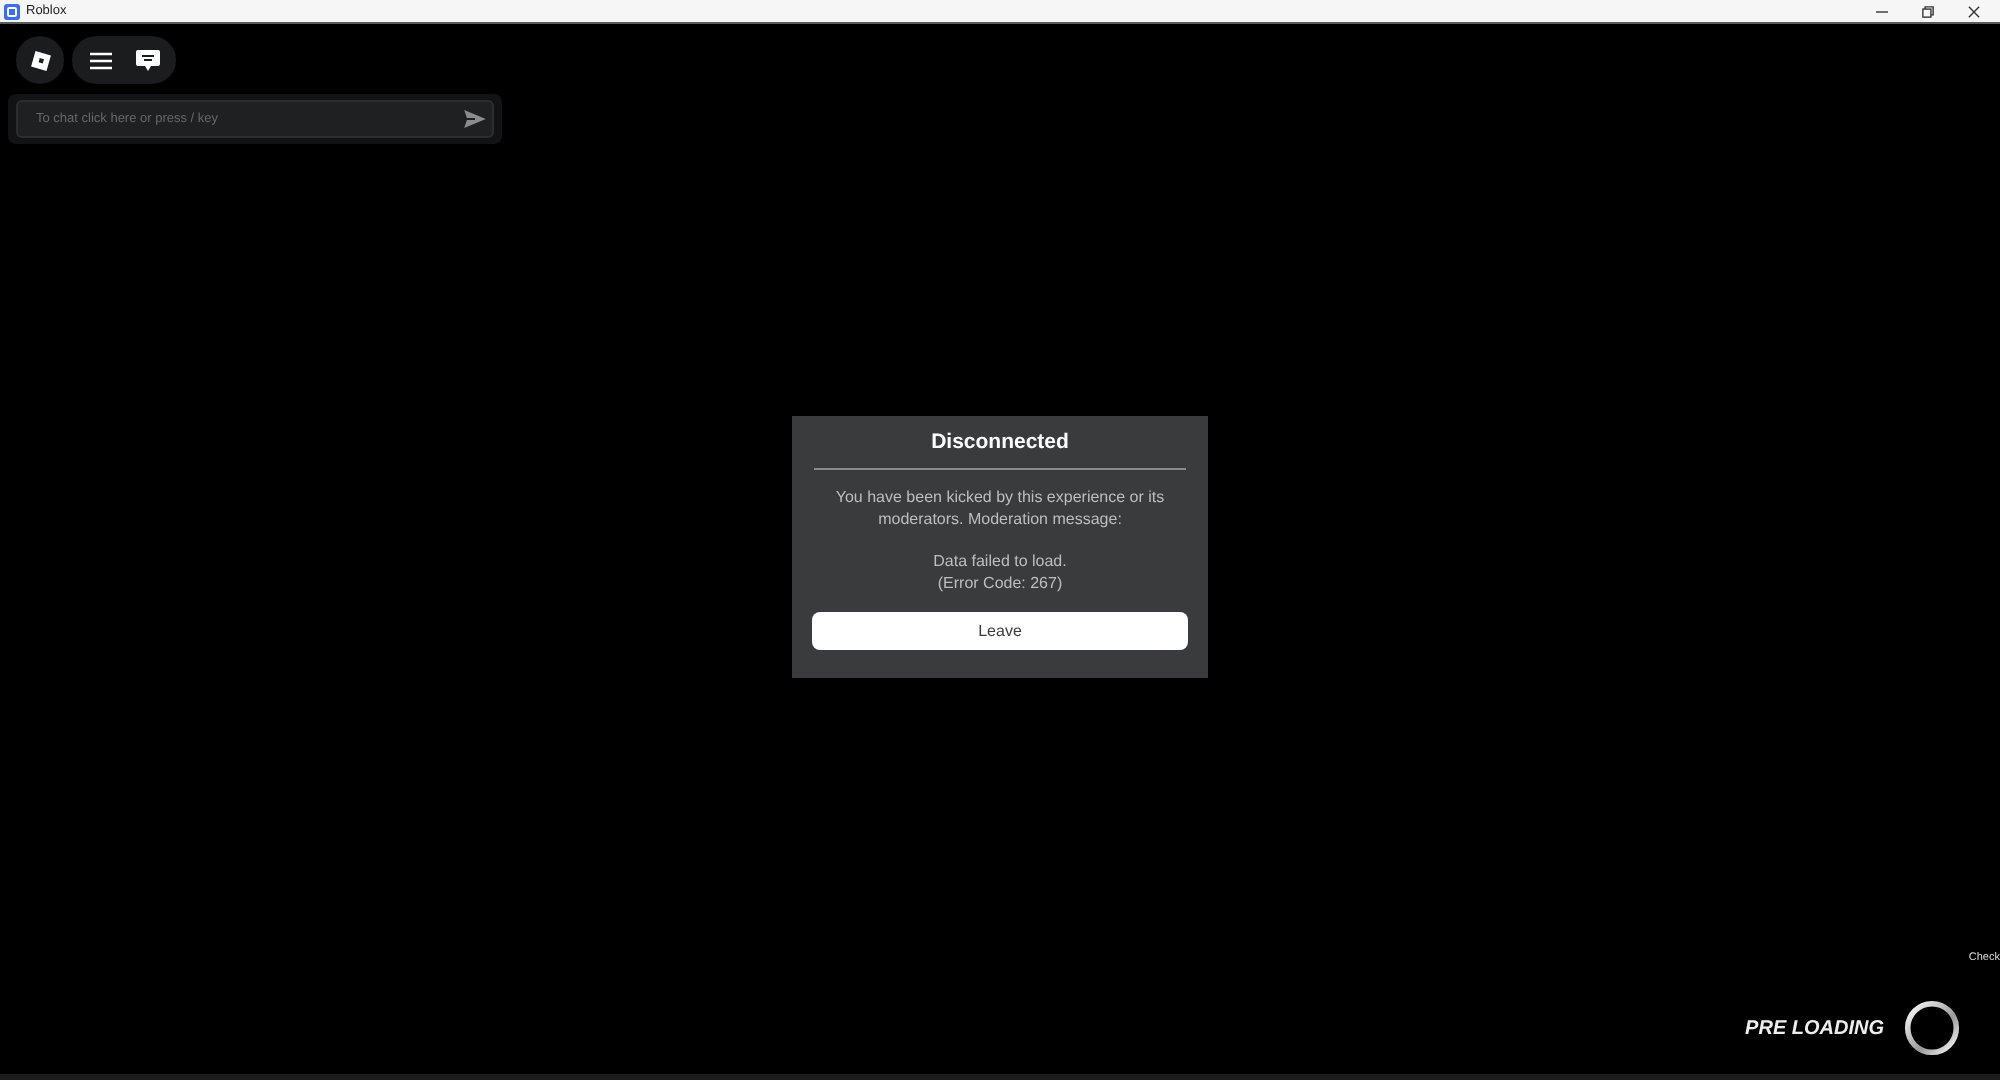  What do you see at coordinates (1000, 442) in the screenshot?
I see `dialog-title: Disconnected` at bounding box center [1000, 442].